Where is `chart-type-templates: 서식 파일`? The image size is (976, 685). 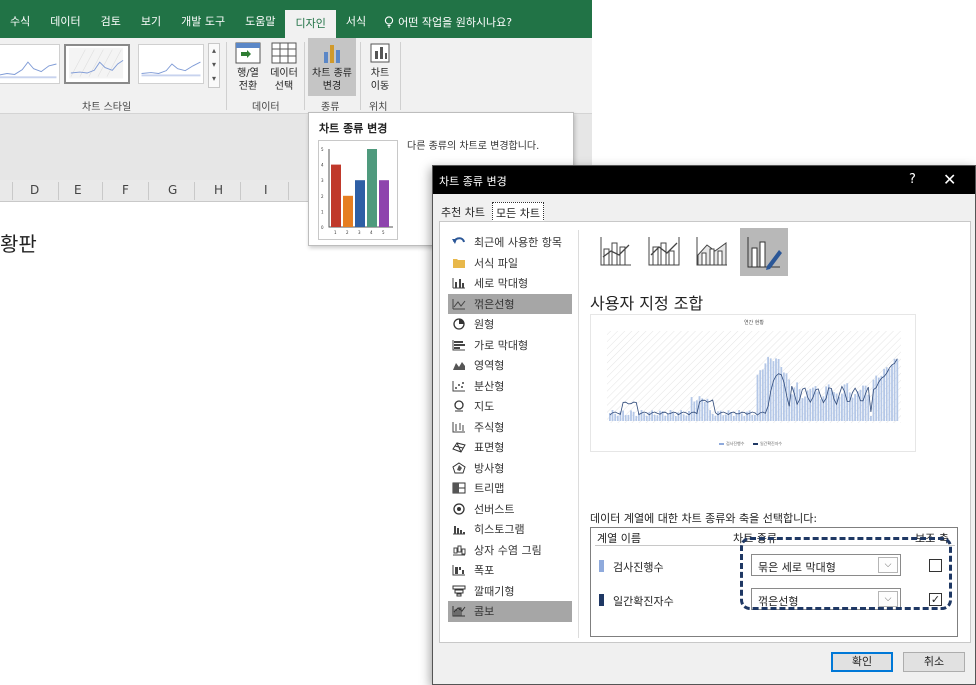 chart-type-templates: 서식 파일 is located at coordinates (510, 263).